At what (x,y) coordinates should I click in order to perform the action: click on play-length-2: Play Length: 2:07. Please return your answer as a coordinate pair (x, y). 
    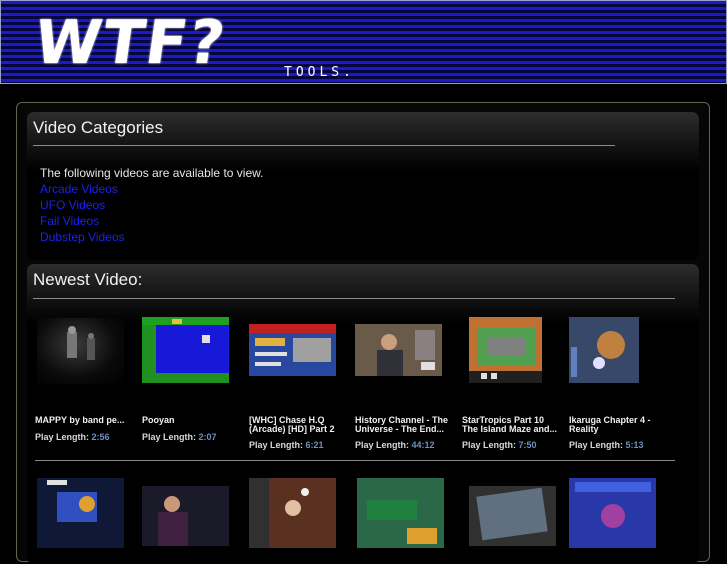
    Looking at the image, I should click on (179, 437).